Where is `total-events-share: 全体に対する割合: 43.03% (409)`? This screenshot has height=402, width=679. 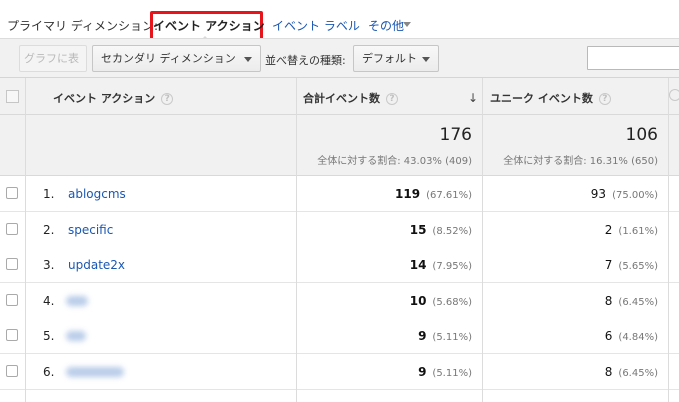 total-events-share: 全体に対する割合: 43.03% (409) is located at coordinates (394, 161).